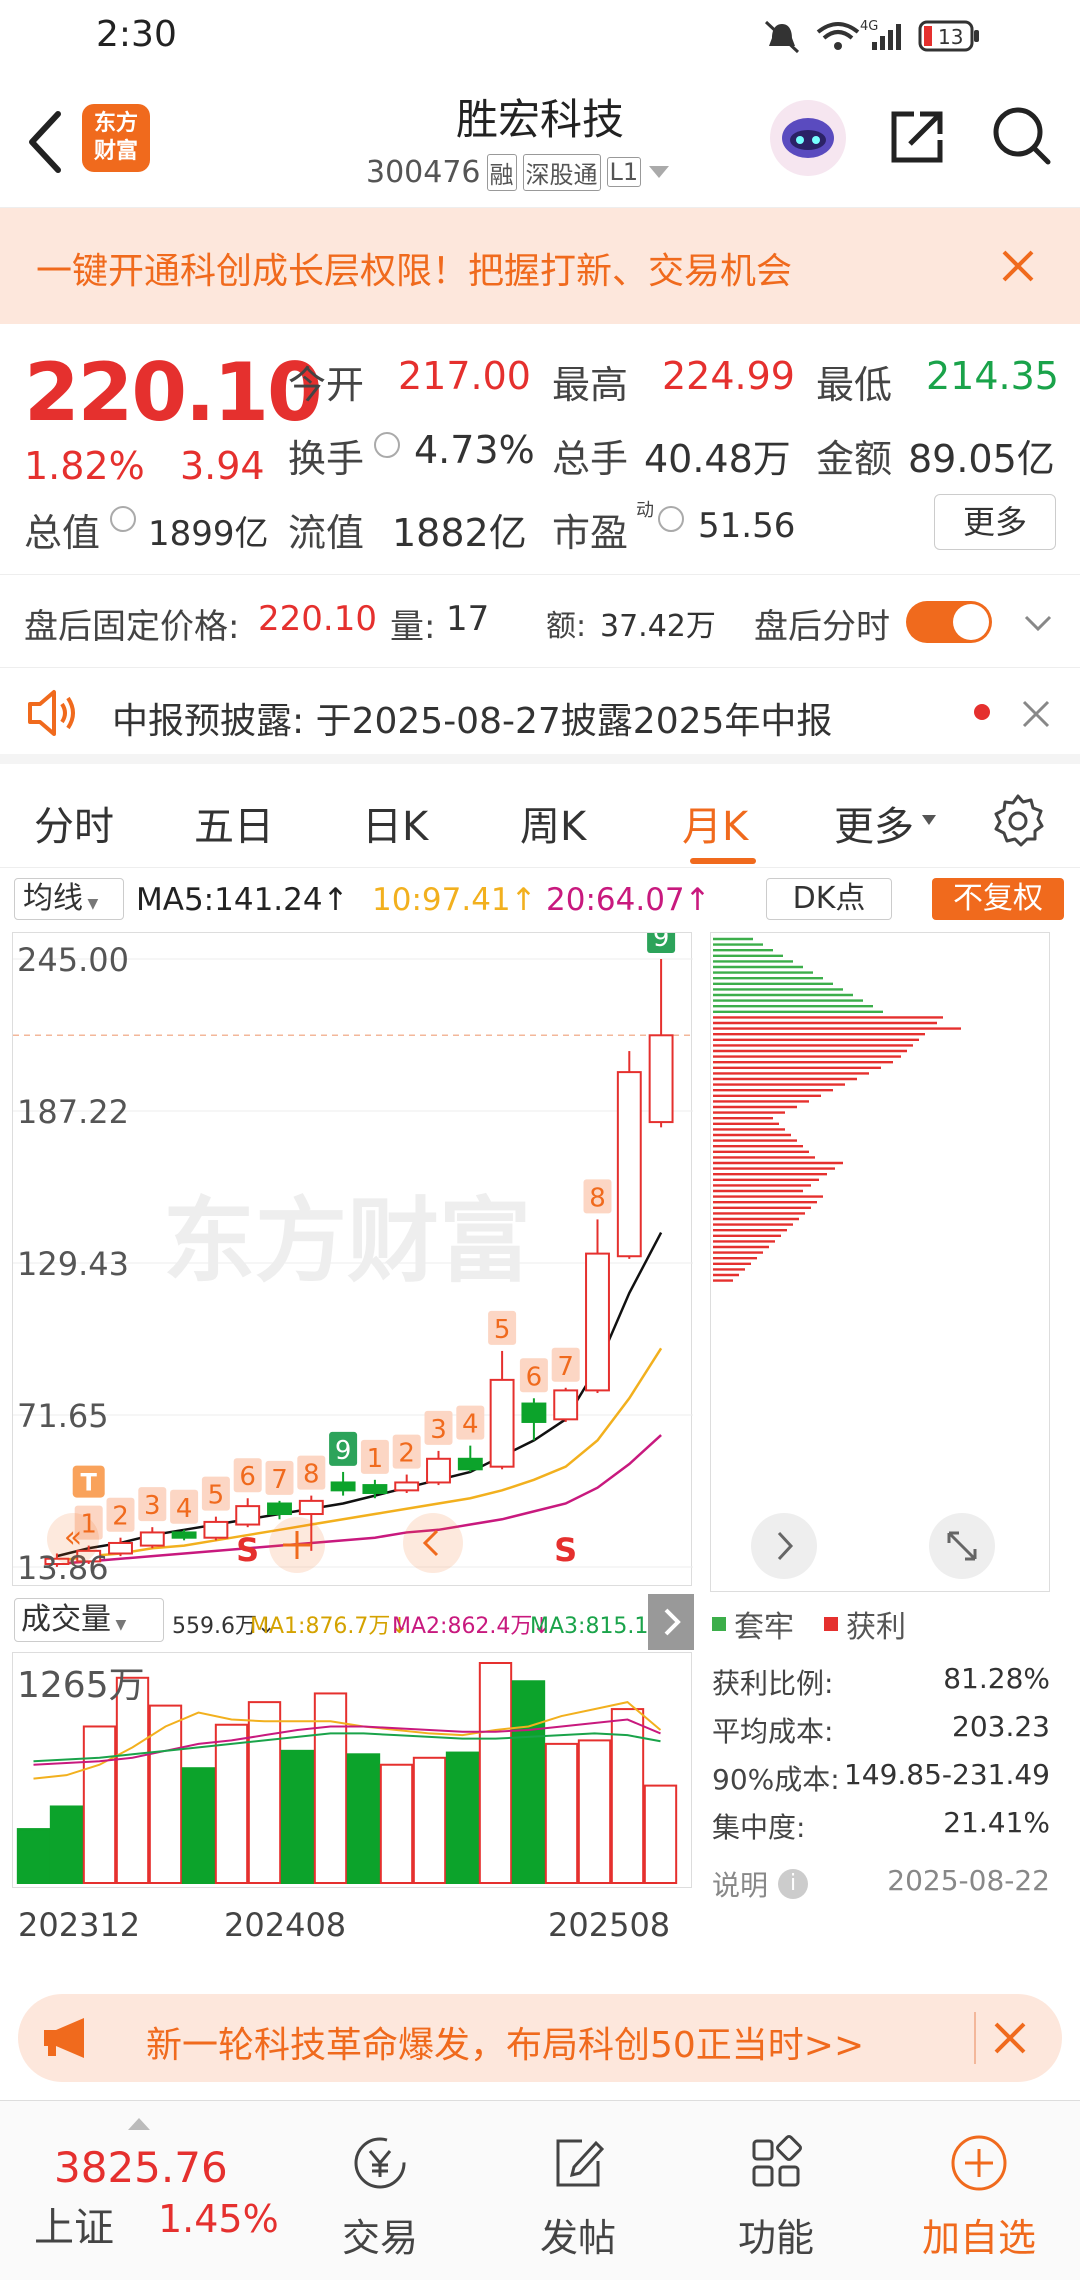 The width and height of the screenshot is (1080, 2280). What do you see at coordinates (414, 271) in the screenshot?
I see `banner-text: 一键开通科创成长层权限！把握打新、交易机会` at bounding box center [414, 271].